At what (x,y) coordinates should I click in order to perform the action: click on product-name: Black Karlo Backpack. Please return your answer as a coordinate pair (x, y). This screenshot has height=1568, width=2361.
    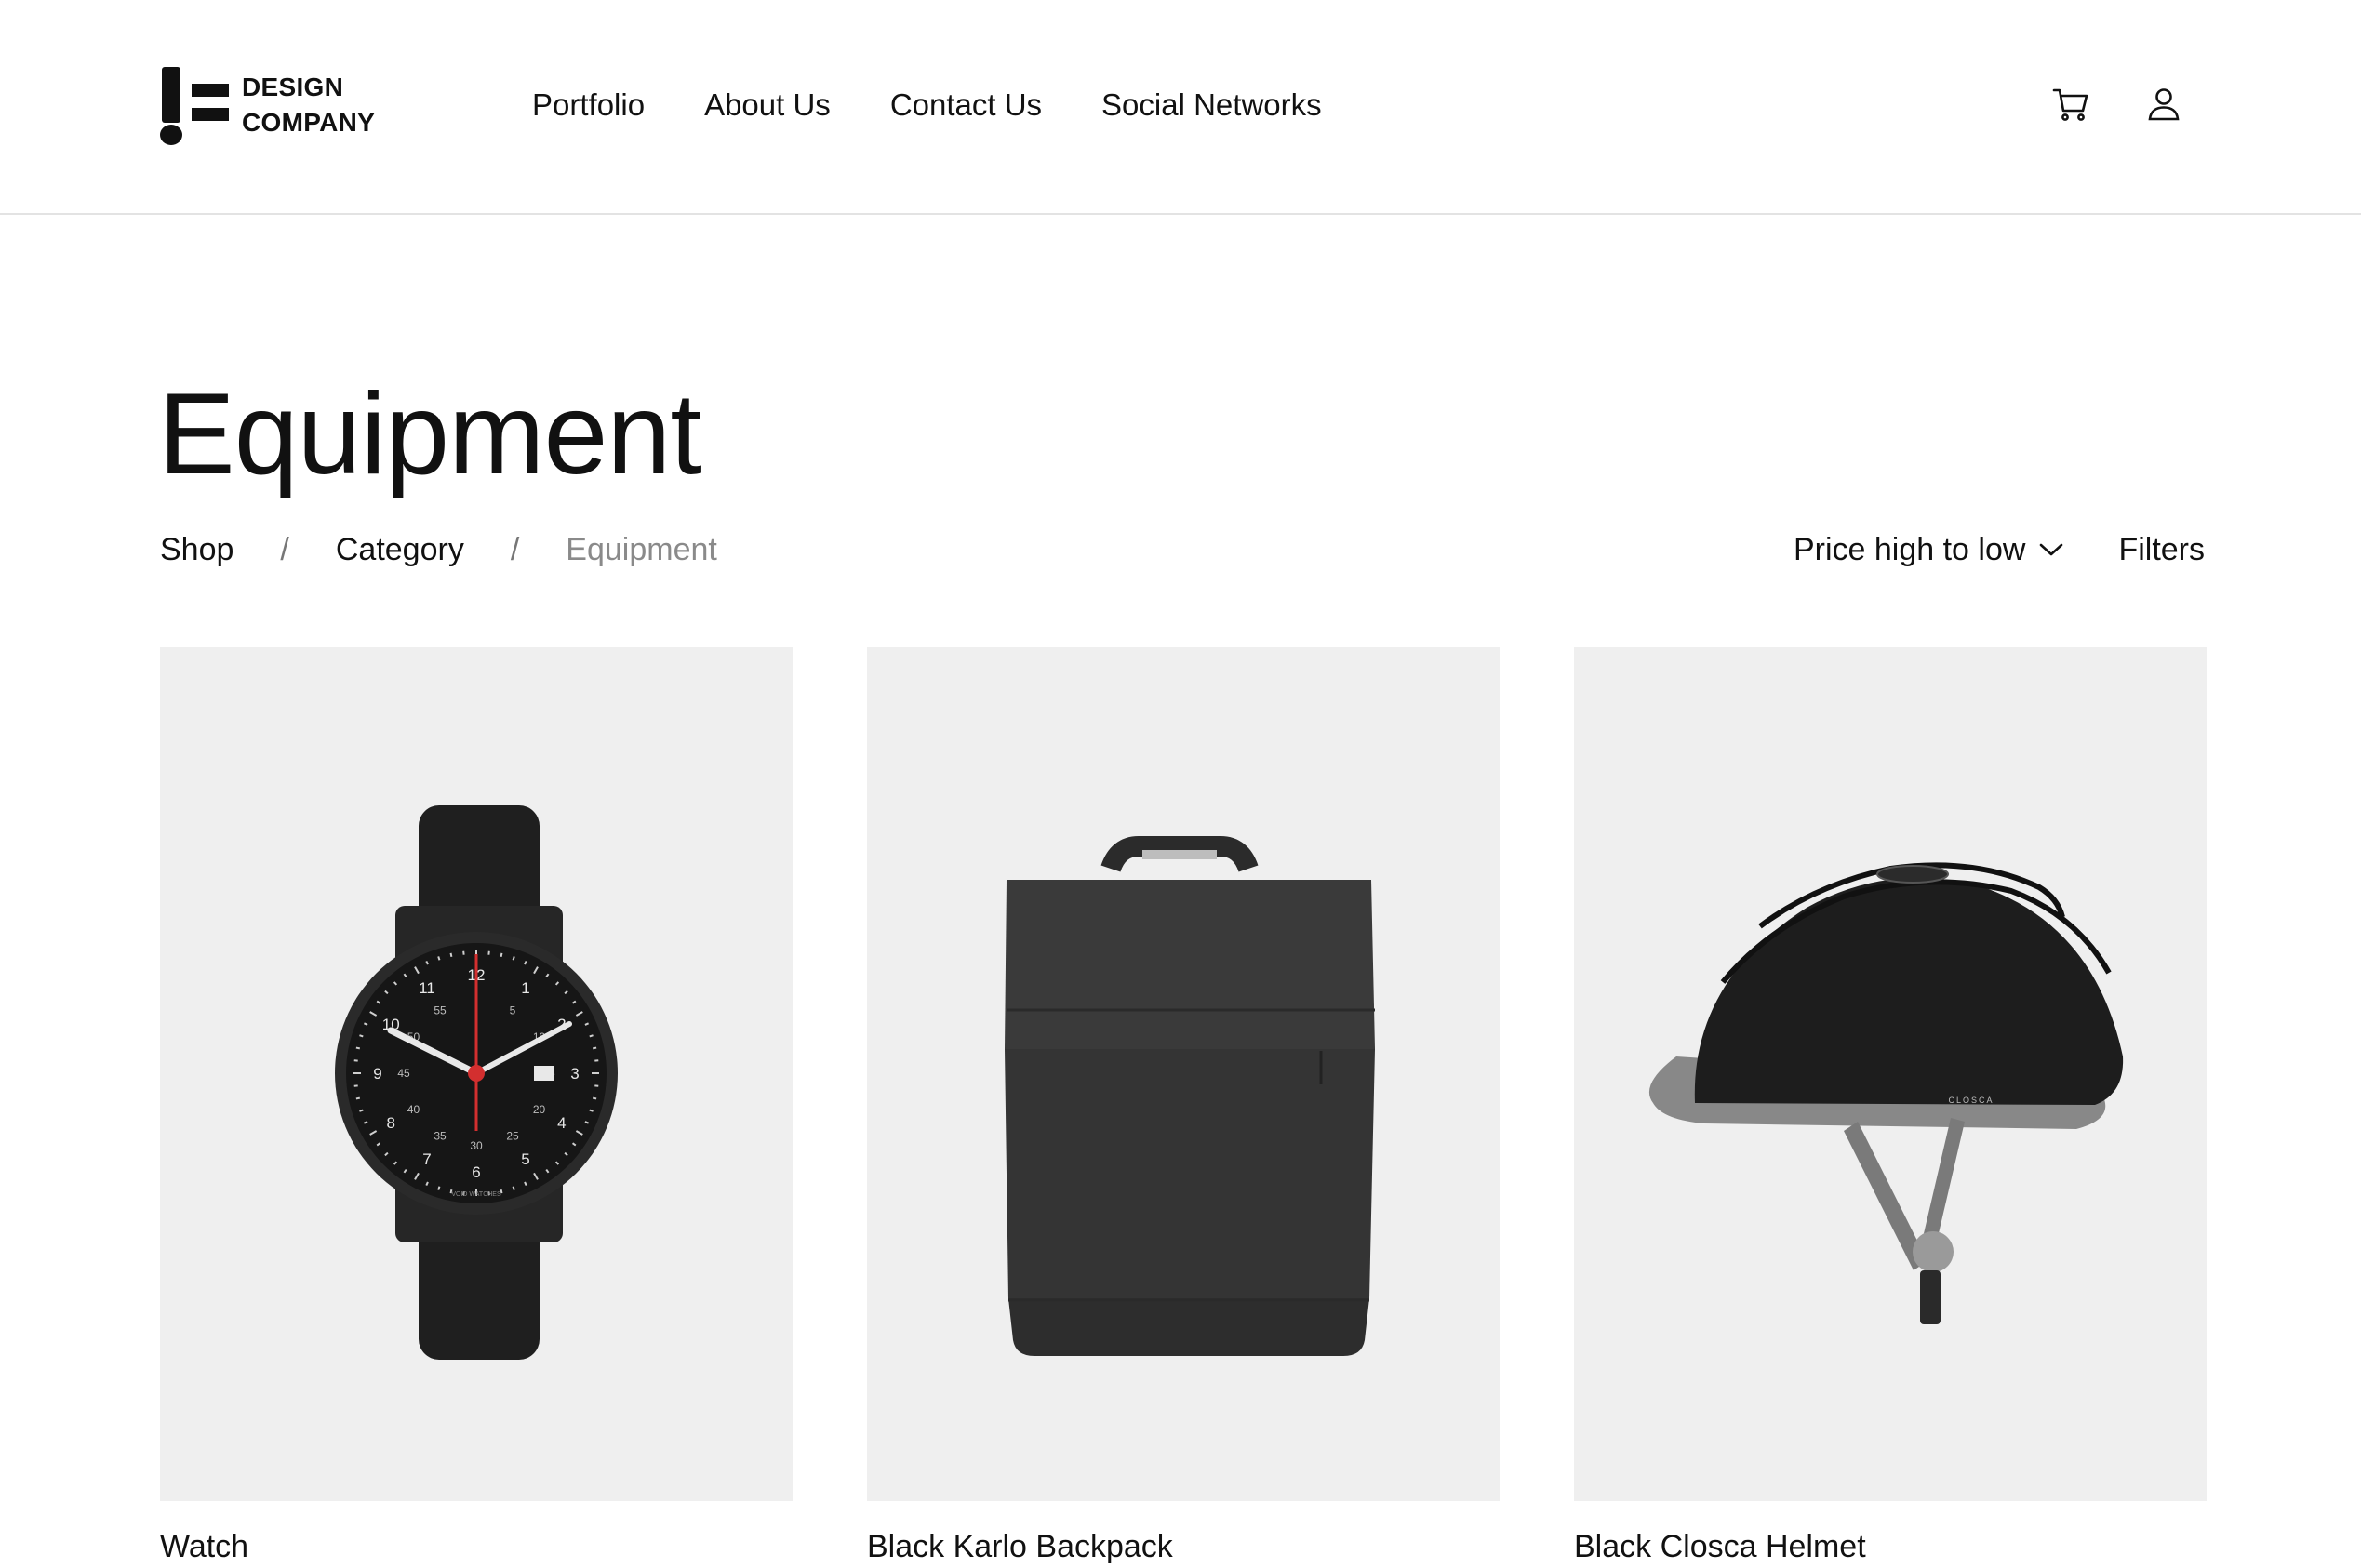
    Looking at the image, I should click on (1183, 1546).